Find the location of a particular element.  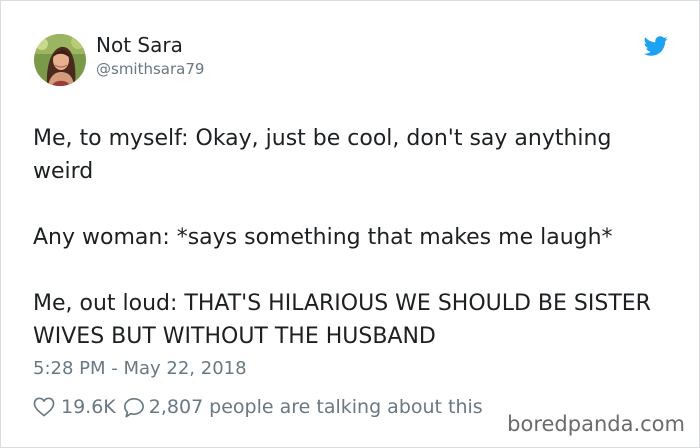

like-count: 19.6K is located at coordinates (88, 407).